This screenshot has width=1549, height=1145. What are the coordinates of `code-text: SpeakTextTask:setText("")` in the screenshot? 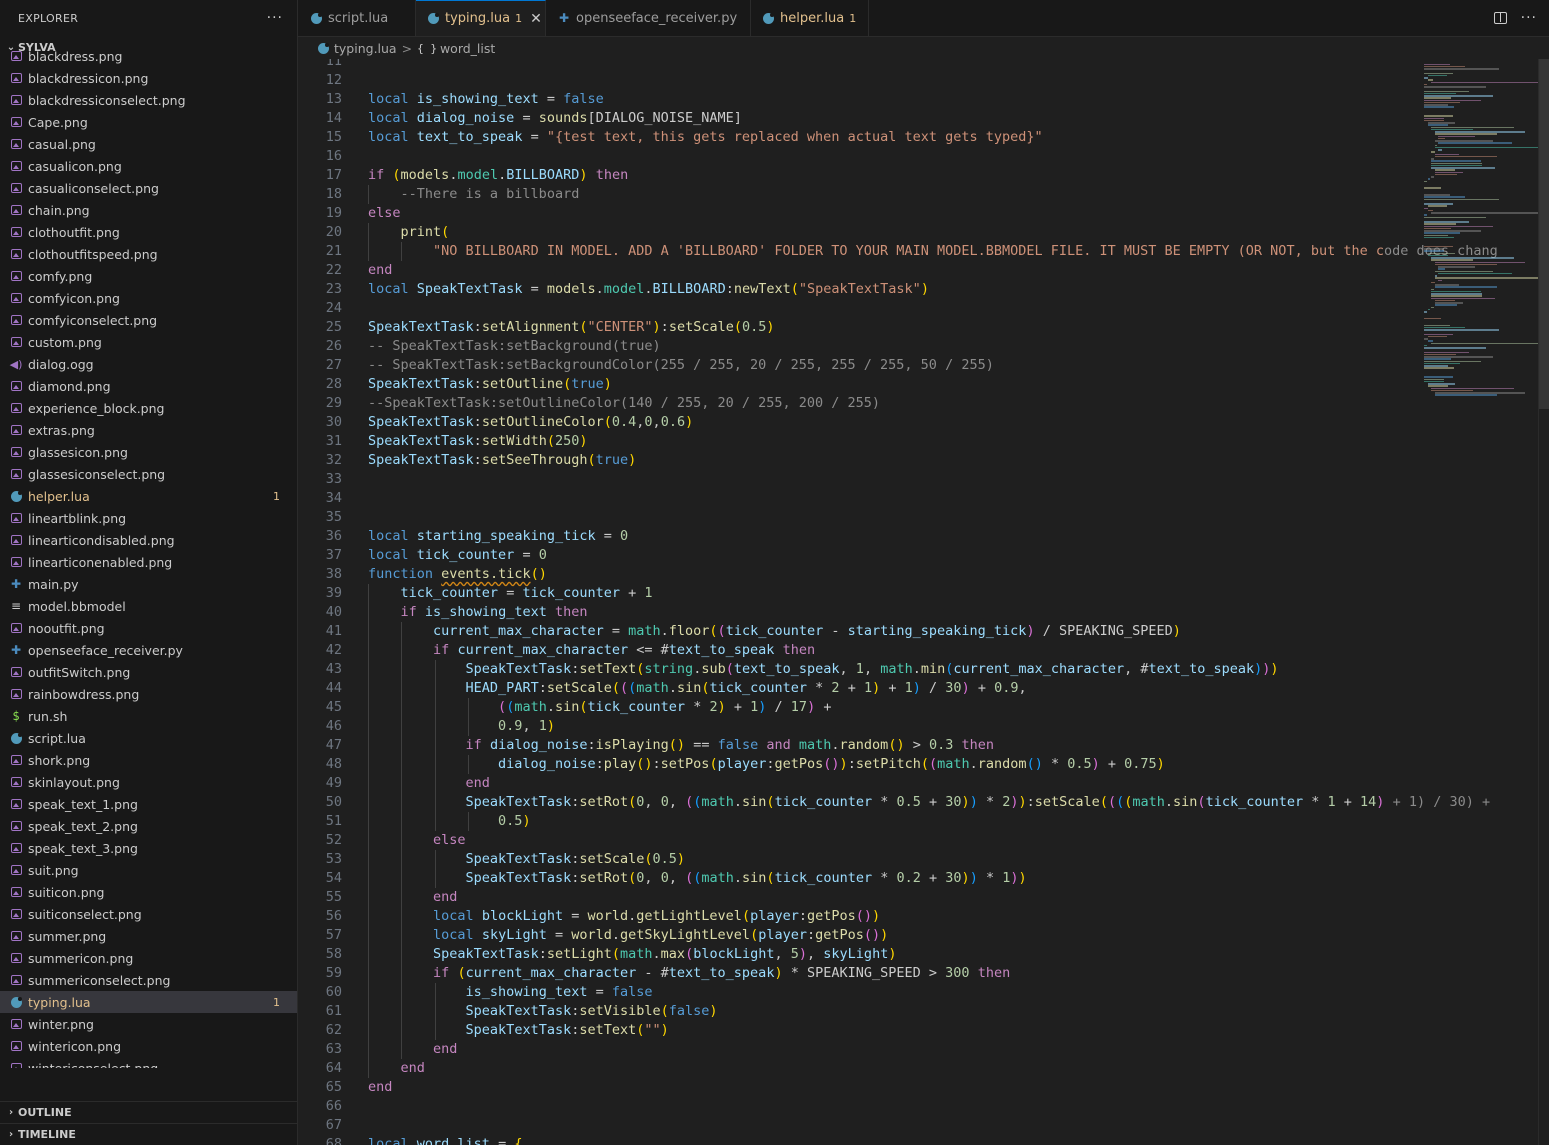 It's located at (567, 1030).